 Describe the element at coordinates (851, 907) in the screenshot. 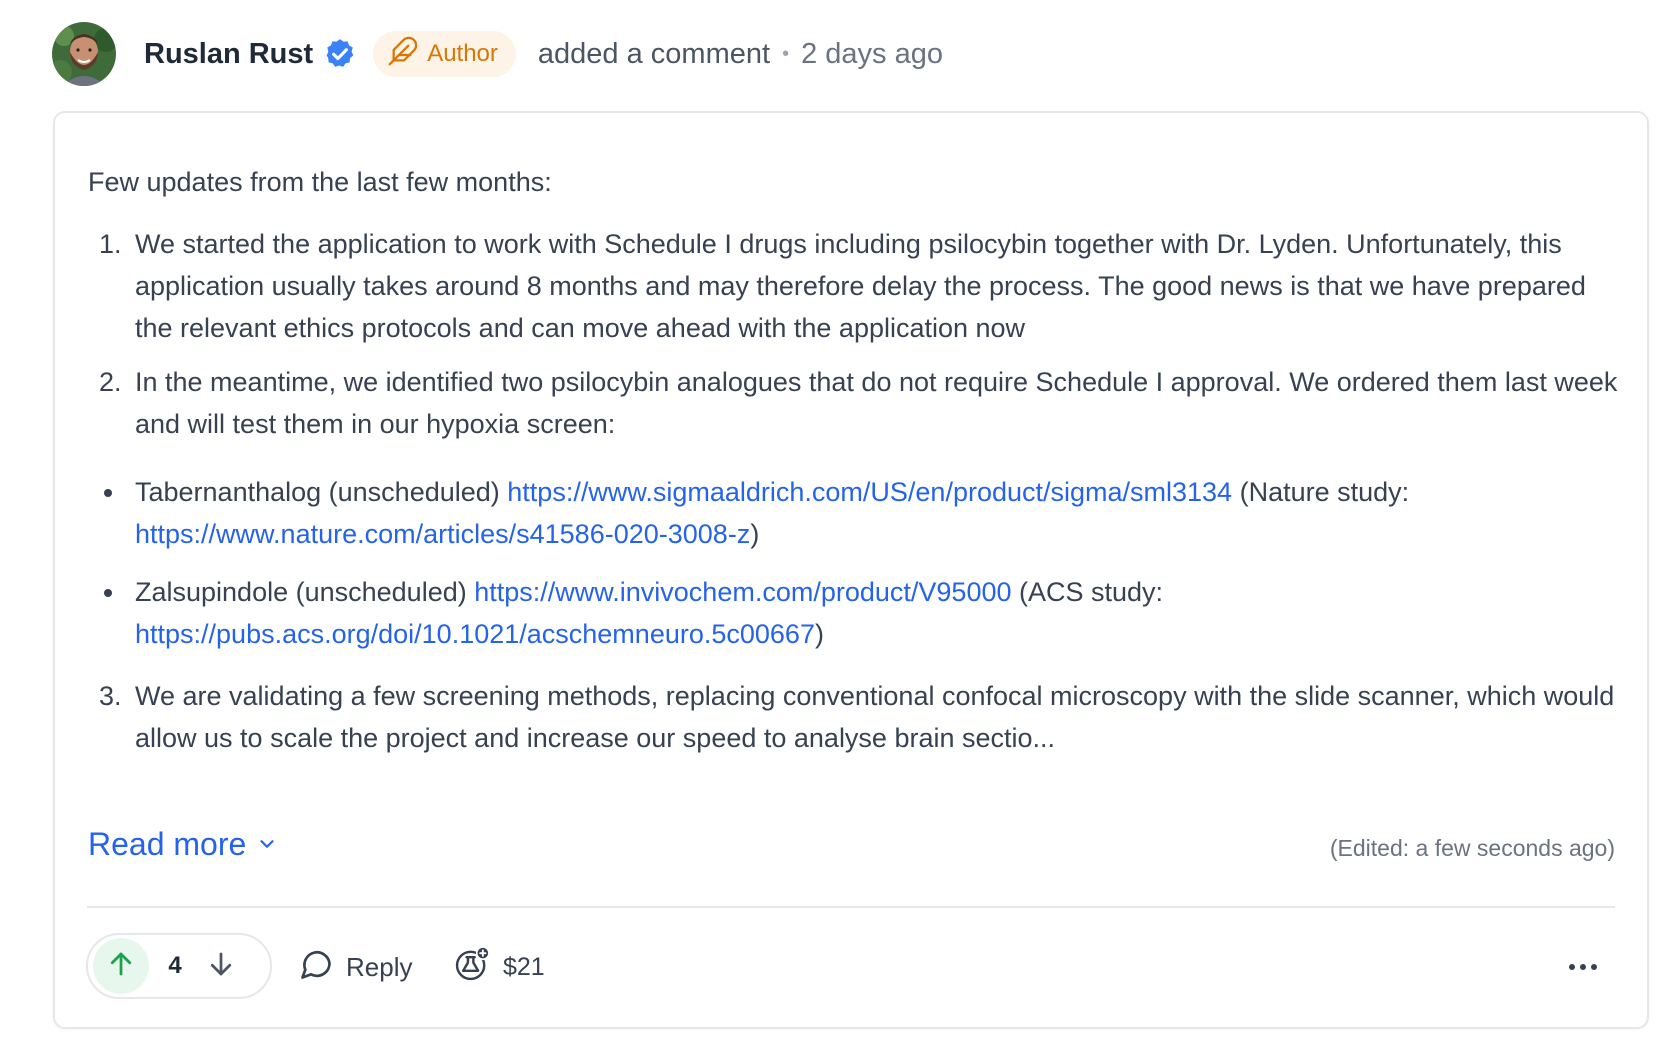

I see `divider` at that location.